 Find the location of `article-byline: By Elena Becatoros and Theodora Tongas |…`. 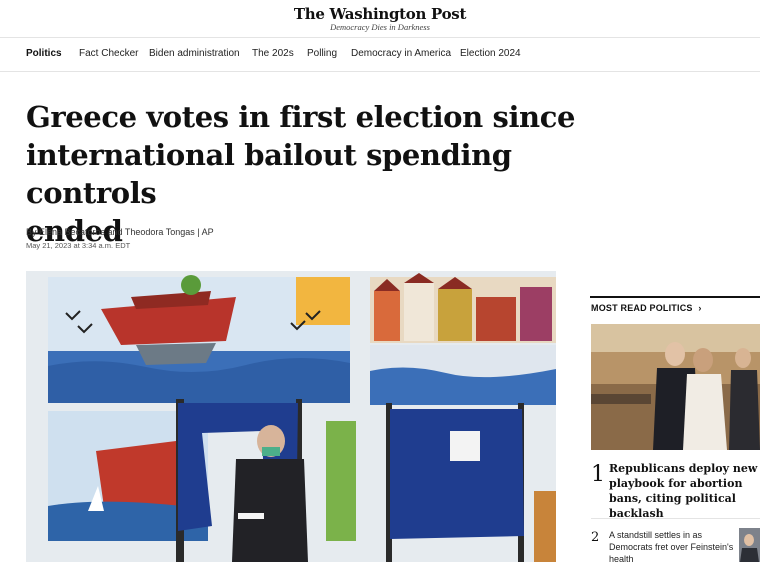

article-byline: By Elena Becatoros and Theodora Tongas |… is located at coordinates (120, 232).